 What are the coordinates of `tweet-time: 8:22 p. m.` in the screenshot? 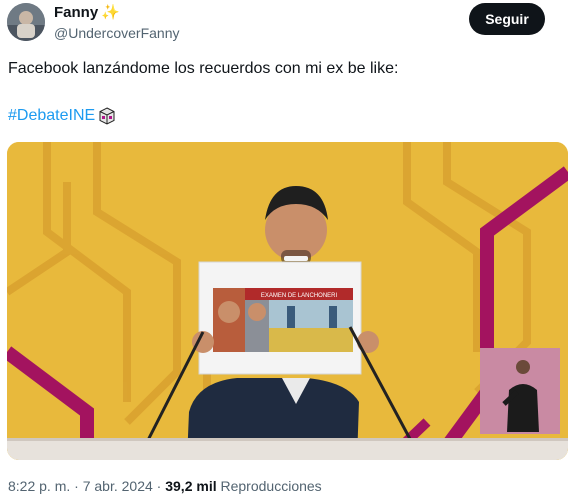 It's located at (39, 486).